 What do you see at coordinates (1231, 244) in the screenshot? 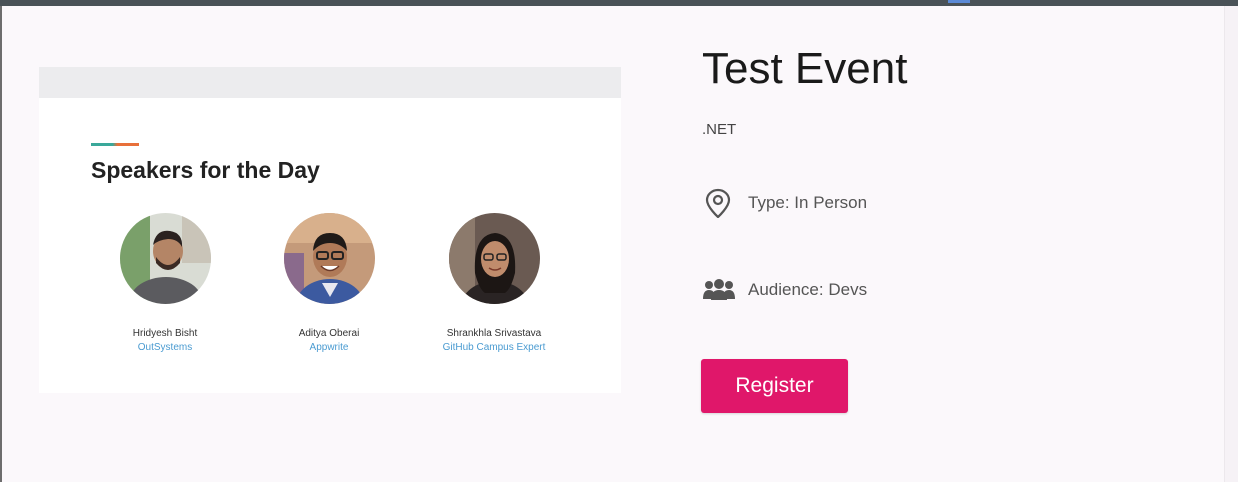
I see `window-right-edge` at bounding box center [1231, 244].